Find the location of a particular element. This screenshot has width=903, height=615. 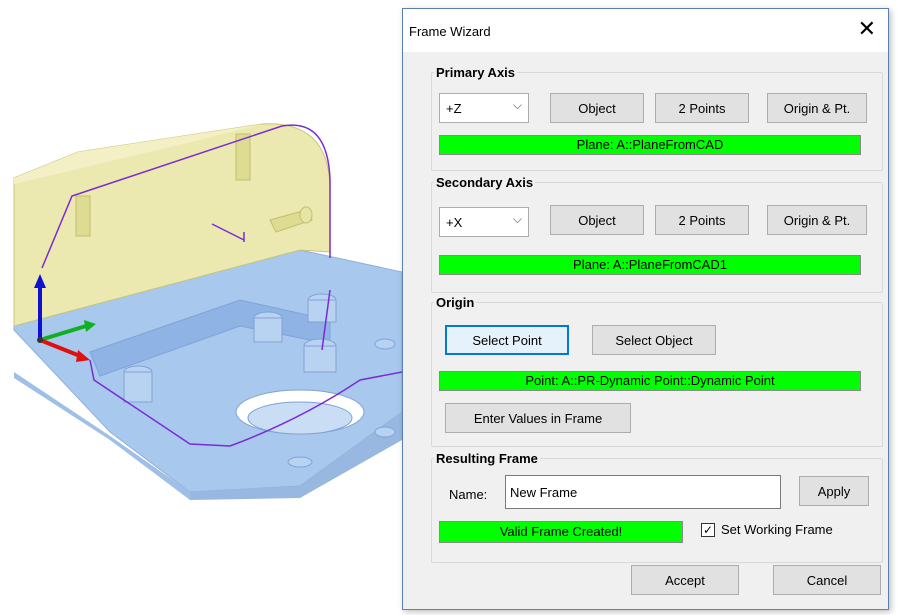

name-label: Name: is located at coordinates (468, 494).